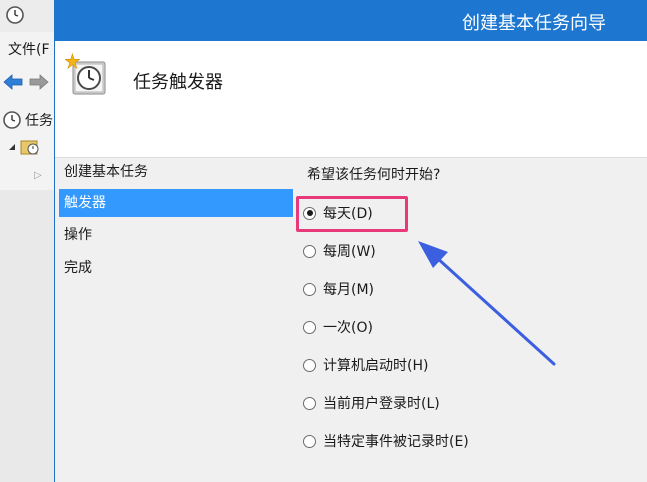 The height and width of the screenshot is (482, 647). I want to click on scheduled-task-clock-icon, so click(85, 74).